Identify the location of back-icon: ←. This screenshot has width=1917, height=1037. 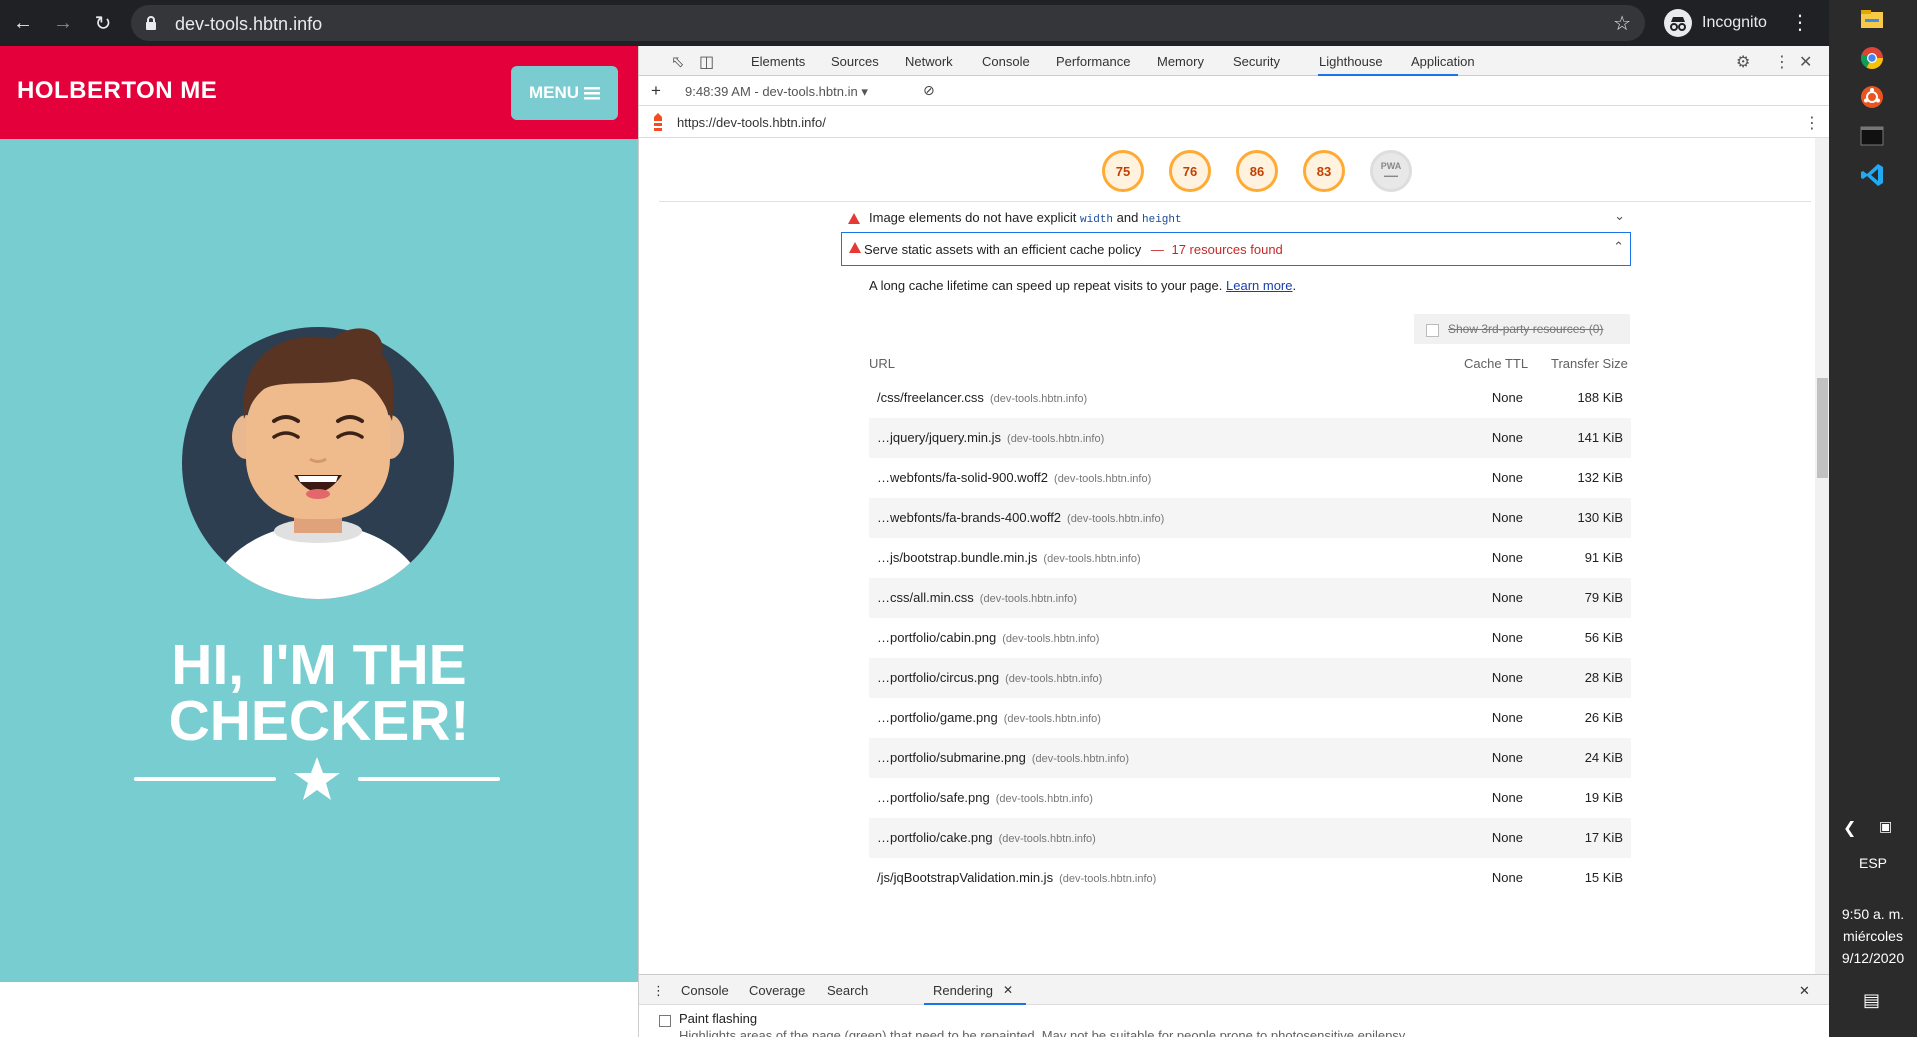
(23, 23).